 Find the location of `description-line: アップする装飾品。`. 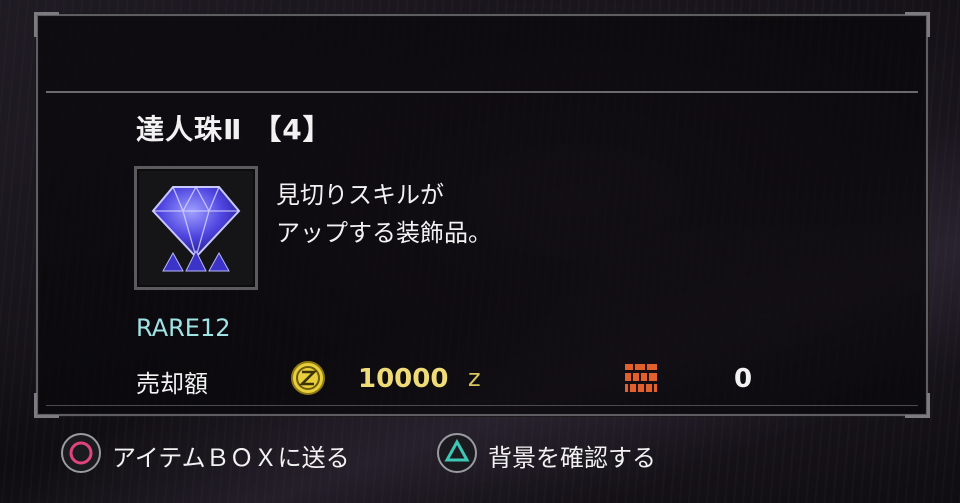

description-line: アップする装飾品。 is located at coordinates (384, 233).